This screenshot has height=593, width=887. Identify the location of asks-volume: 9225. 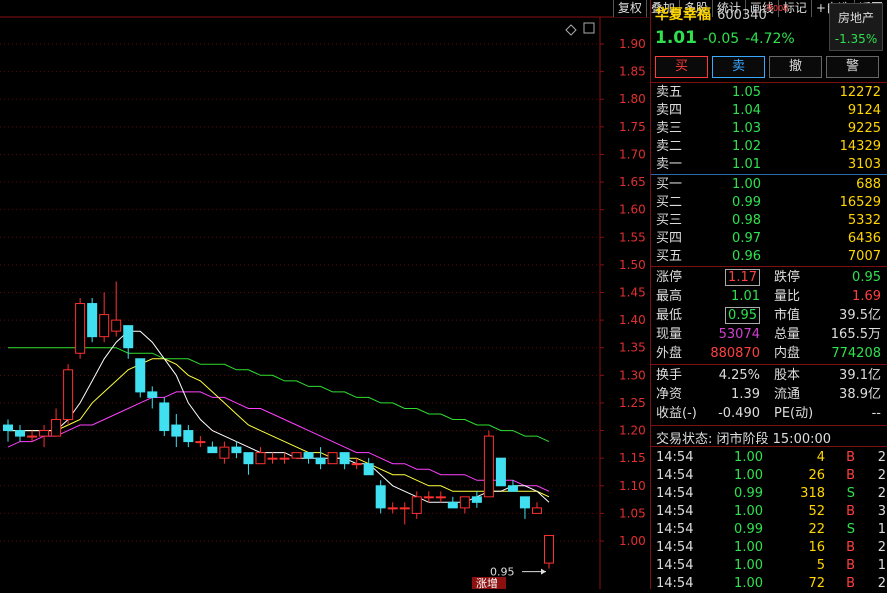
(864, 128).